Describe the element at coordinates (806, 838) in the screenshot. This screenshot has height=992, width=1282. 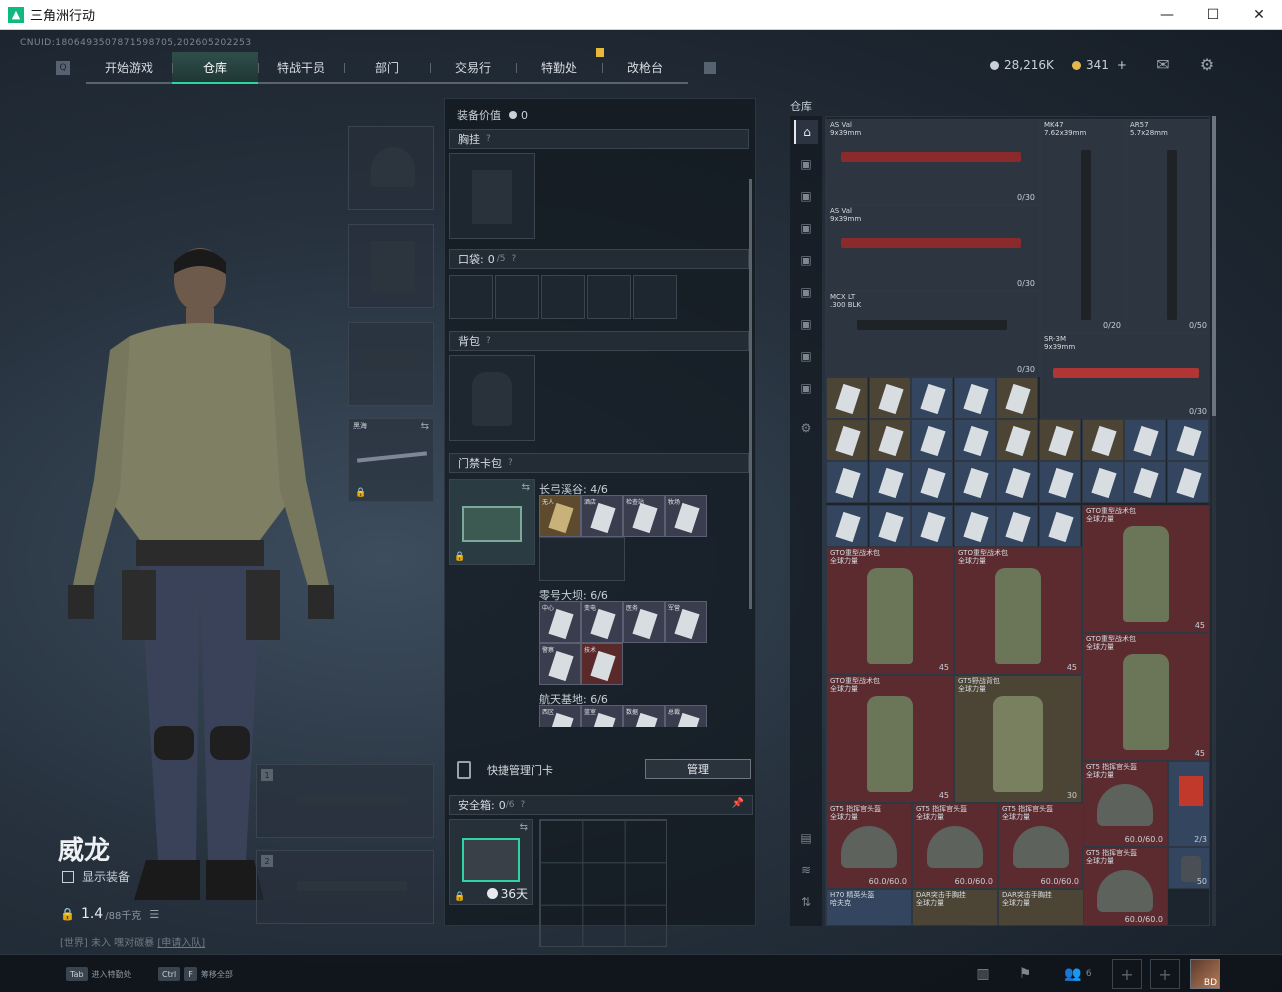
I see `warehouse-info-icon: ▤` at that location.